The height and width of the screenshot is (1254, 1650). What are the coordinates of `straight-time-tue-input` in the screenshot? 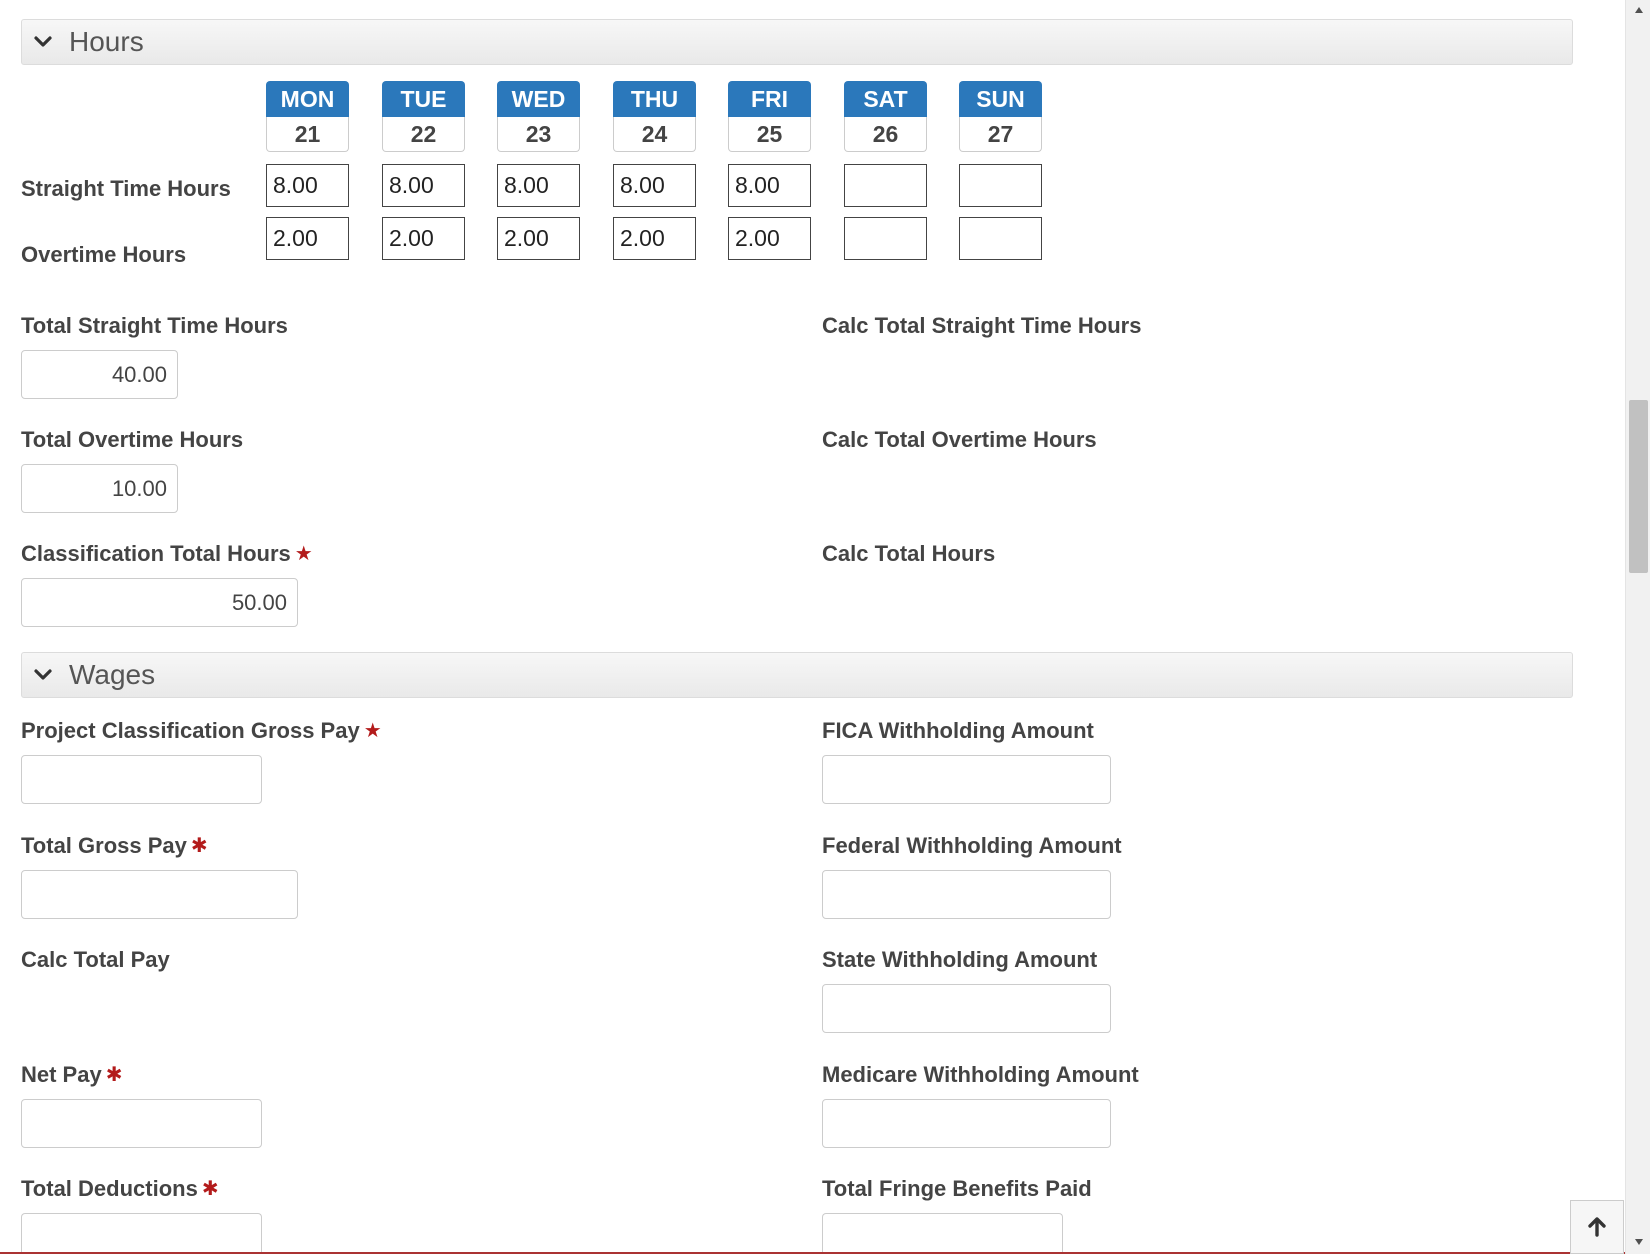 It's located at (423, 185).